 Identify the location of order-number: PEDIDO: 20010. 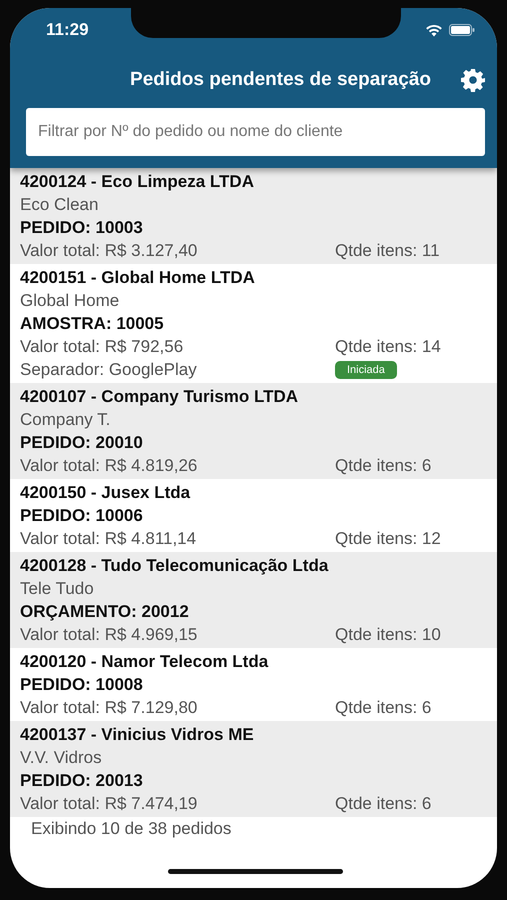
(82, 443).